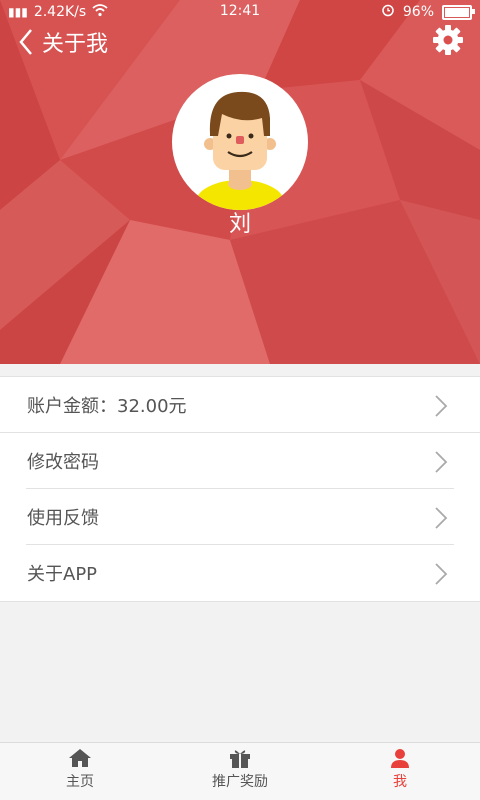 The height and width of the screenshot is (800, 480). I want to click on username: 刘, so click(239, 224).